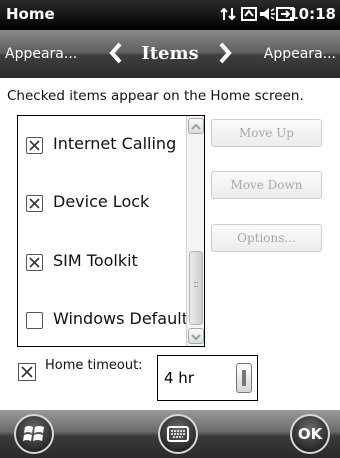 This screenshot has width=340, height=458. I want to click on move-up-button: Move Up, so click(266, 133).